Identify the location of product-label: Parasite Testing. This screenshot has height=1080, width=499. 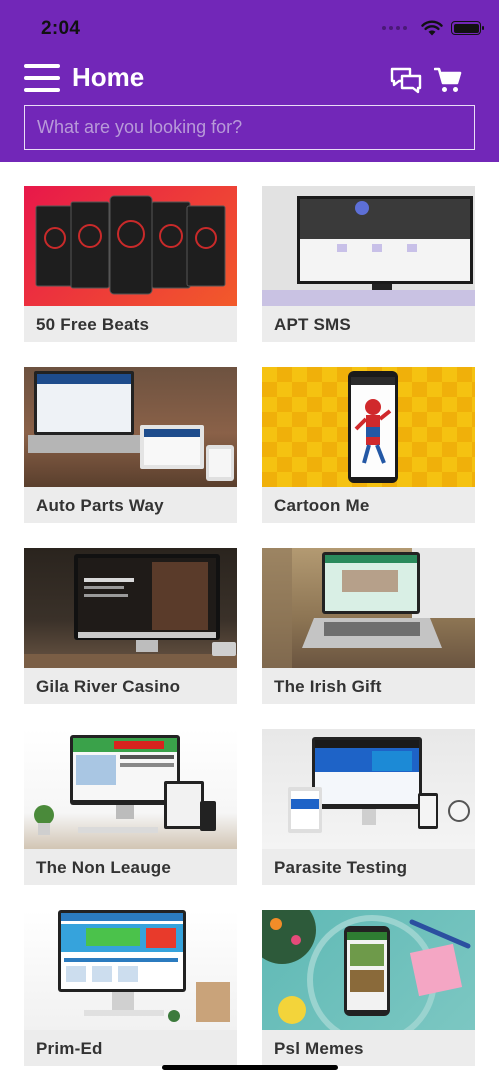
(341, 867).